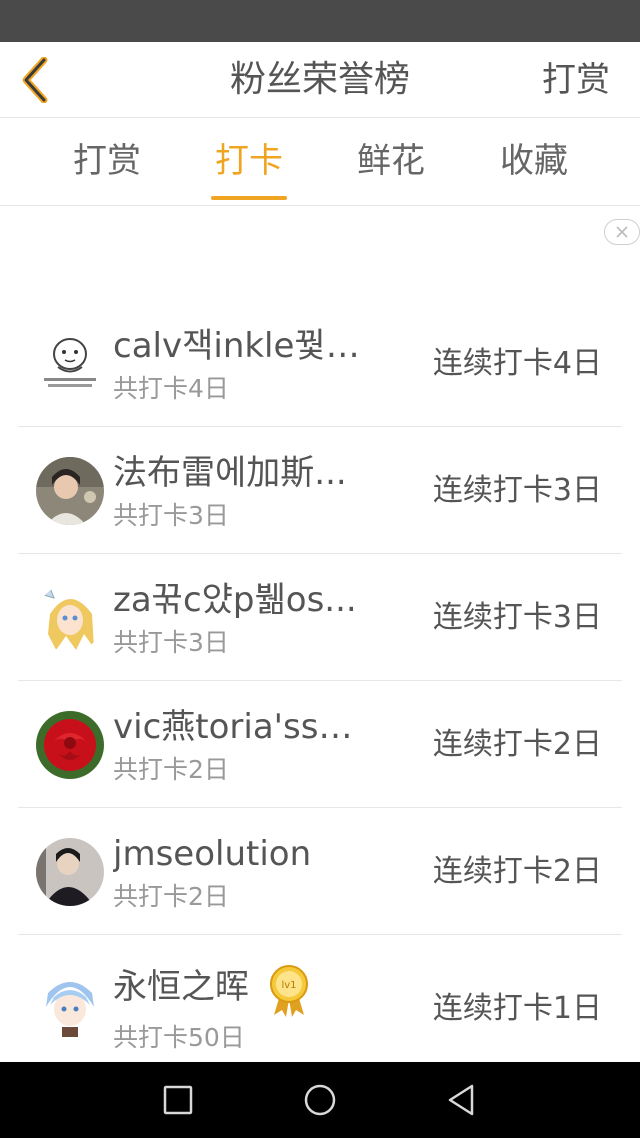 The image size is (640, 1138). Describe the element at coordinates (320, 1005) in the screenshot. I see `list-item: 永恒之晖 lv1 共打卡50日 连续打卡1日` at that location.